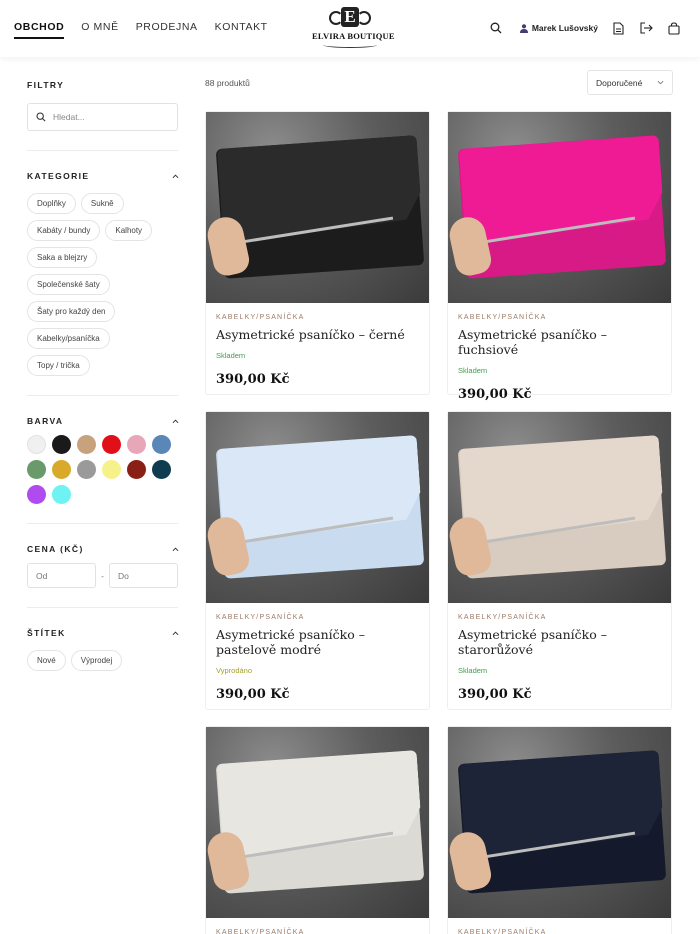 The image size is (700, 934). I want to click on logo-monogram: E, so click(350, 18).